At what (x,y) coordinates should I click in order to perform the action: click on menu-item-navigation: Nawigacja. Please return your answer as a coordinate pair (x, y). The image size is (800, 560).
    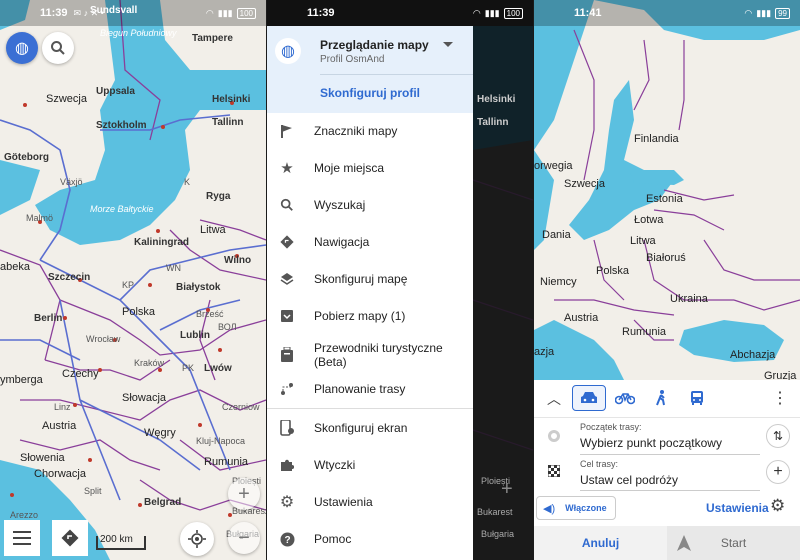
    Looking at the image, I should click on (370, 242).